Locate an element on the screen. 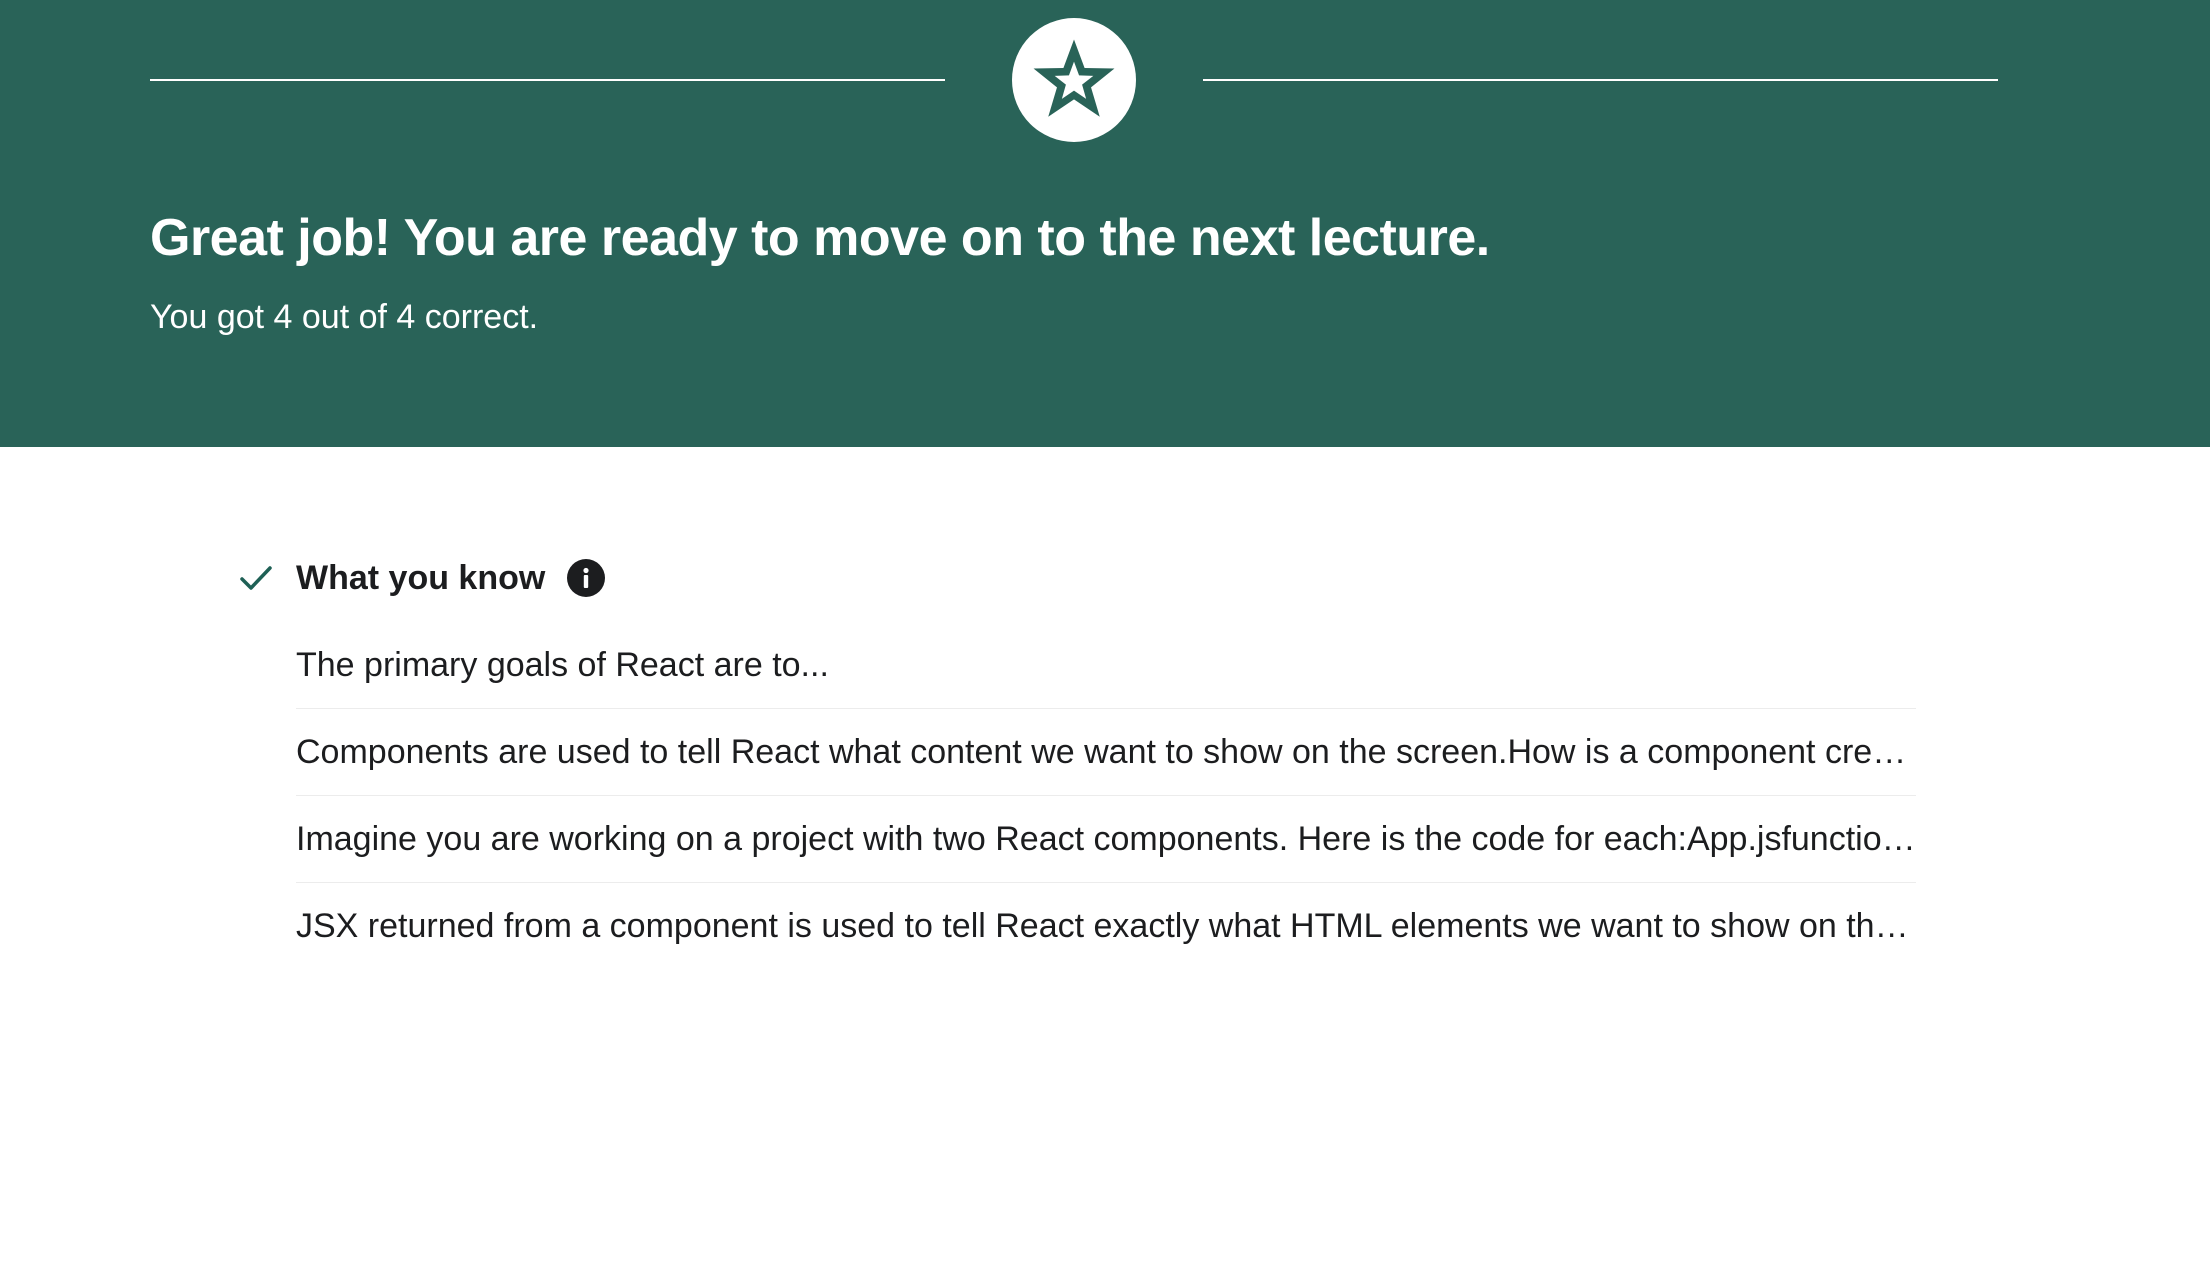 This screenshot has width=2210, height=1268. star-badge is located at coordinates (1074, 80).